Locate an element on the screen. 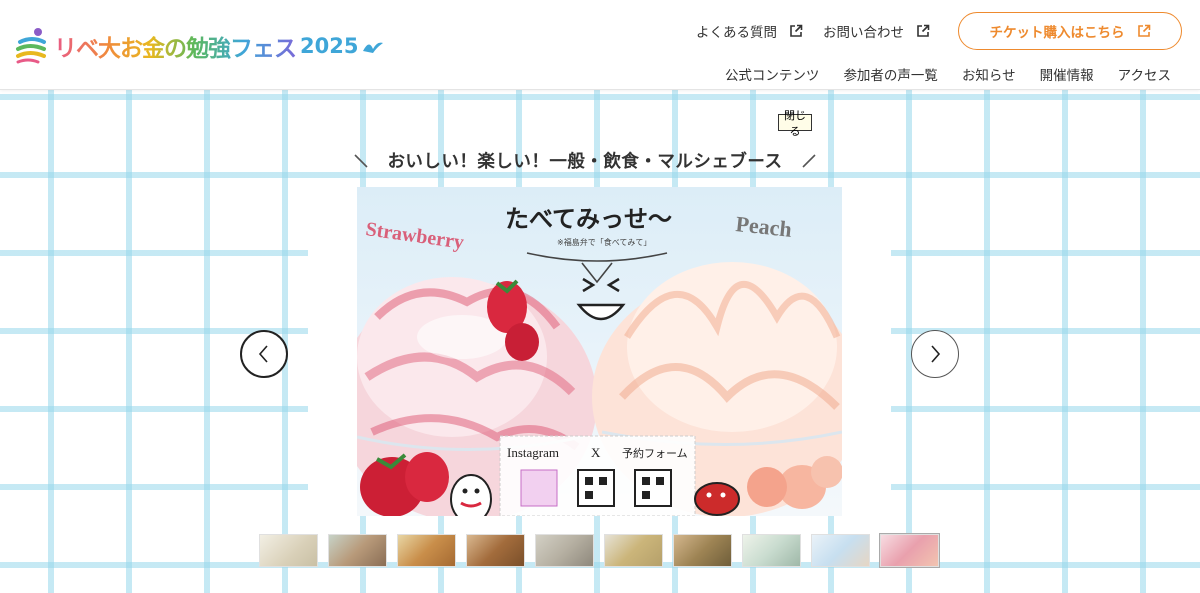  chevron-right-icon is located at coordinates (936, 354).